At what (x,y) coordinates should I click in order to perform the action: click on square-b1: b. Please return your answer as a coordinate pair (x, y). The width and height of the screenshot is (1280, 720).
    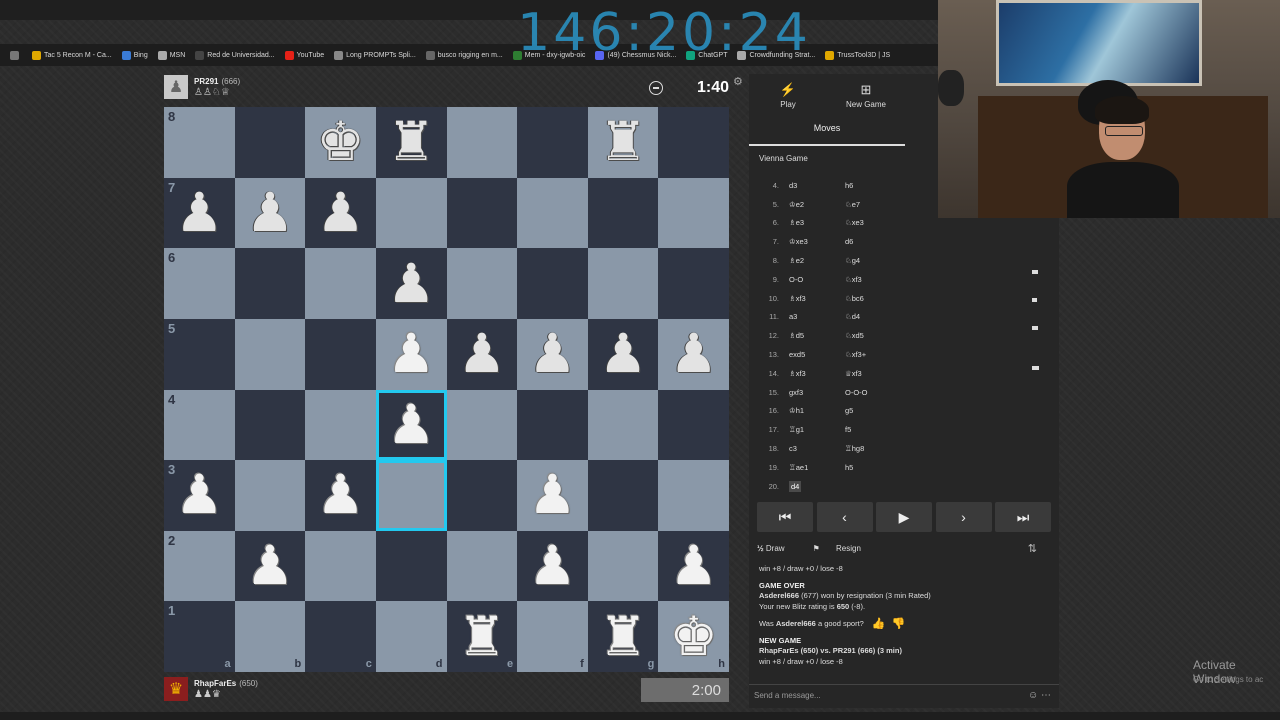
    Looking at the image, I should click on (270, 636).